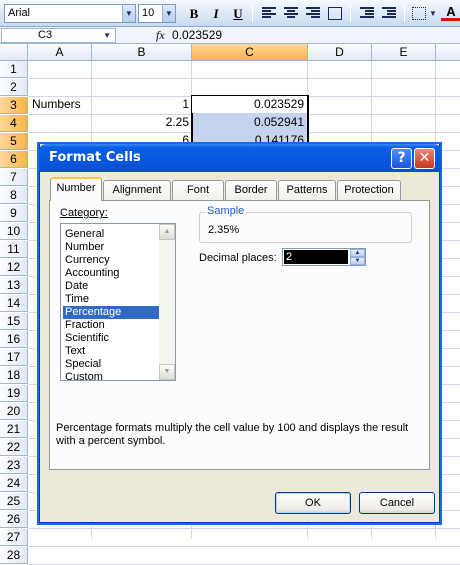 Image resolution: width=460 pixels, height=565 pixels. What do you see at coordinates (60, 52) in the screenshot?
I see `column-header-a: A` at bounding box center [60, 52].